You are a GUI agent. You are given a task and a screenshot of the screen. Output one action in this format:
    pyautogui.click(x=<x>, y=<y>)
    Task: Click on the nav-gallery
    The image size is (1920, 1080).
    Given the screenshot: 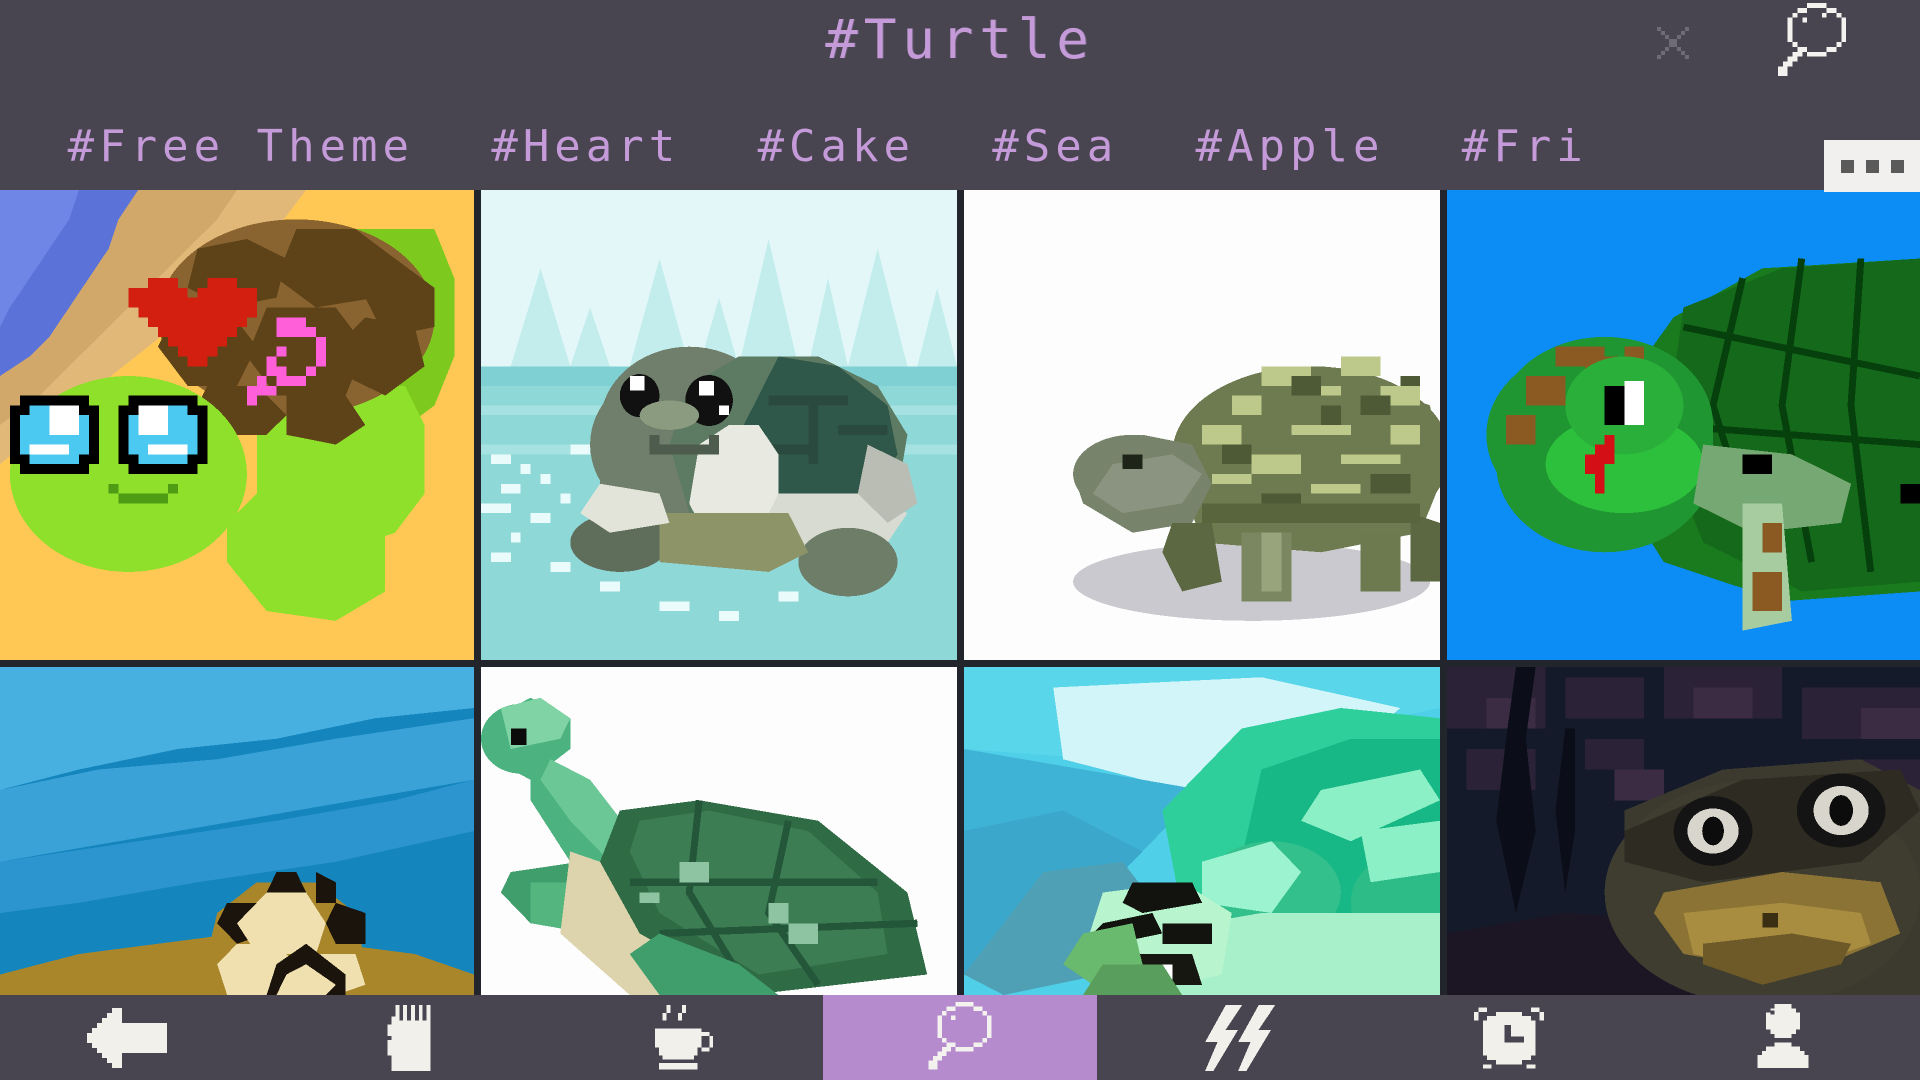 What is the action you would take?
    pyautogui.click(x=411, y=1037)
    